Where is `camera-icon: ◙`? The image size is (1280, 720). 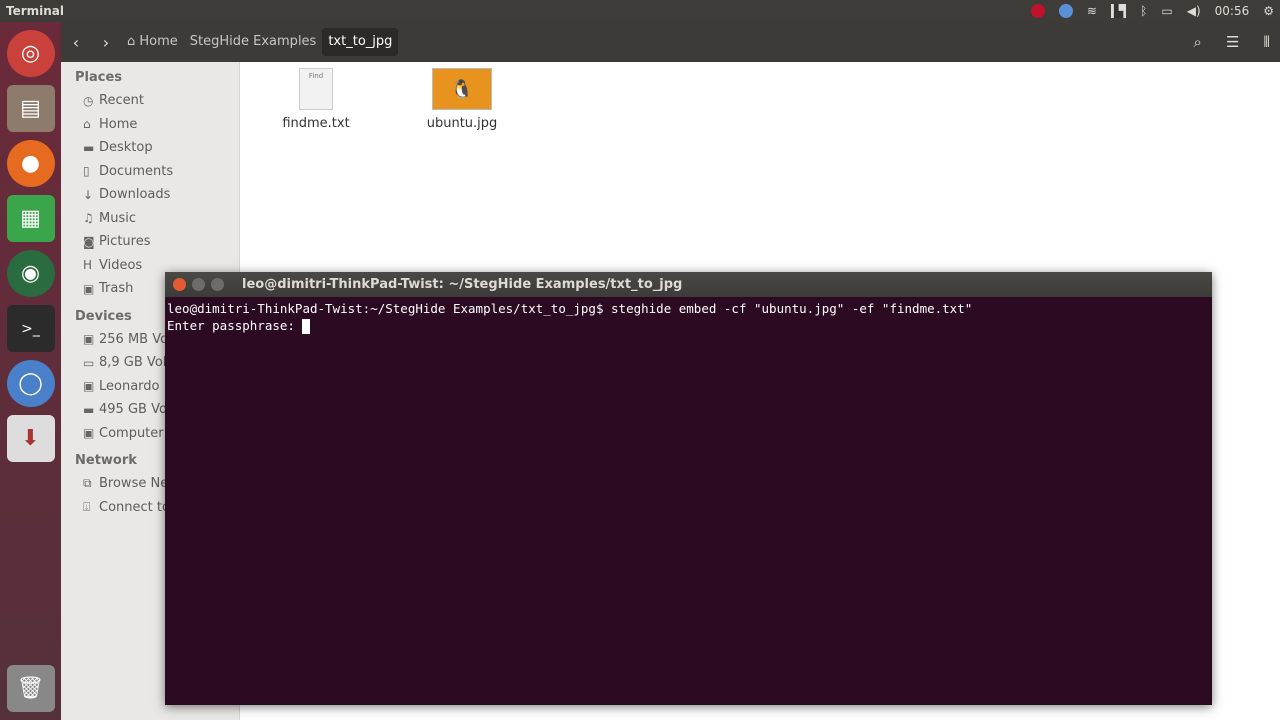 camera-icon: ◙ is located at coordinates (89, 241).